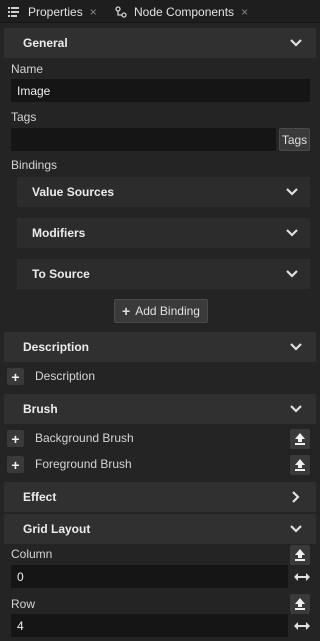 The image size is (320, 641). I want to click on column-field: 0, so click(149, 576).